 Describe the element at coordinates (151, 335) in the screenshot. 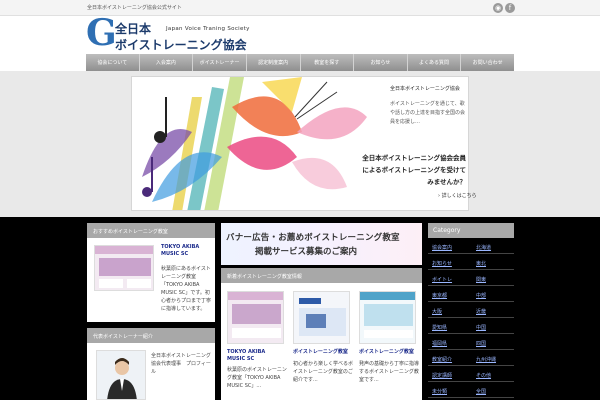

I see `trainer-heading: 代表ボイストレーナー紹介` at that location.